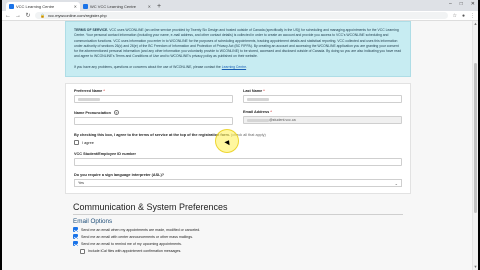 The height and width of the screenshot is (270, 480). I want to click on new-tab-button: +, so click(157, 6).